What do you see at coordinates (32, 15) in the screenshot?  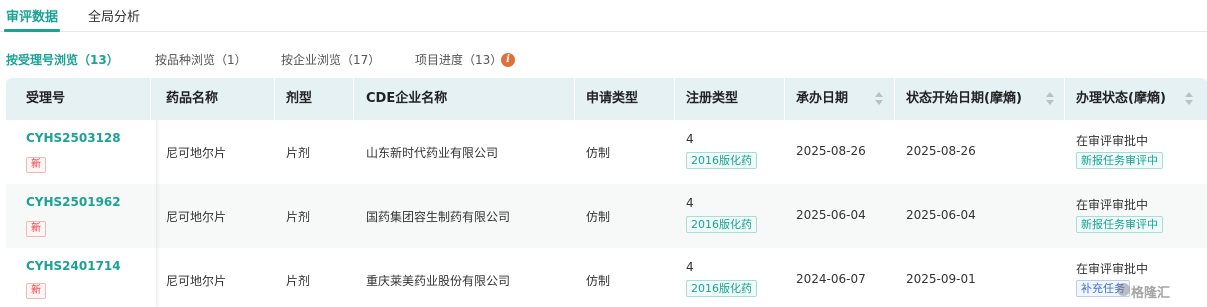 I see `tab-review-data: 审评数据` at bounding box center [32, 15].